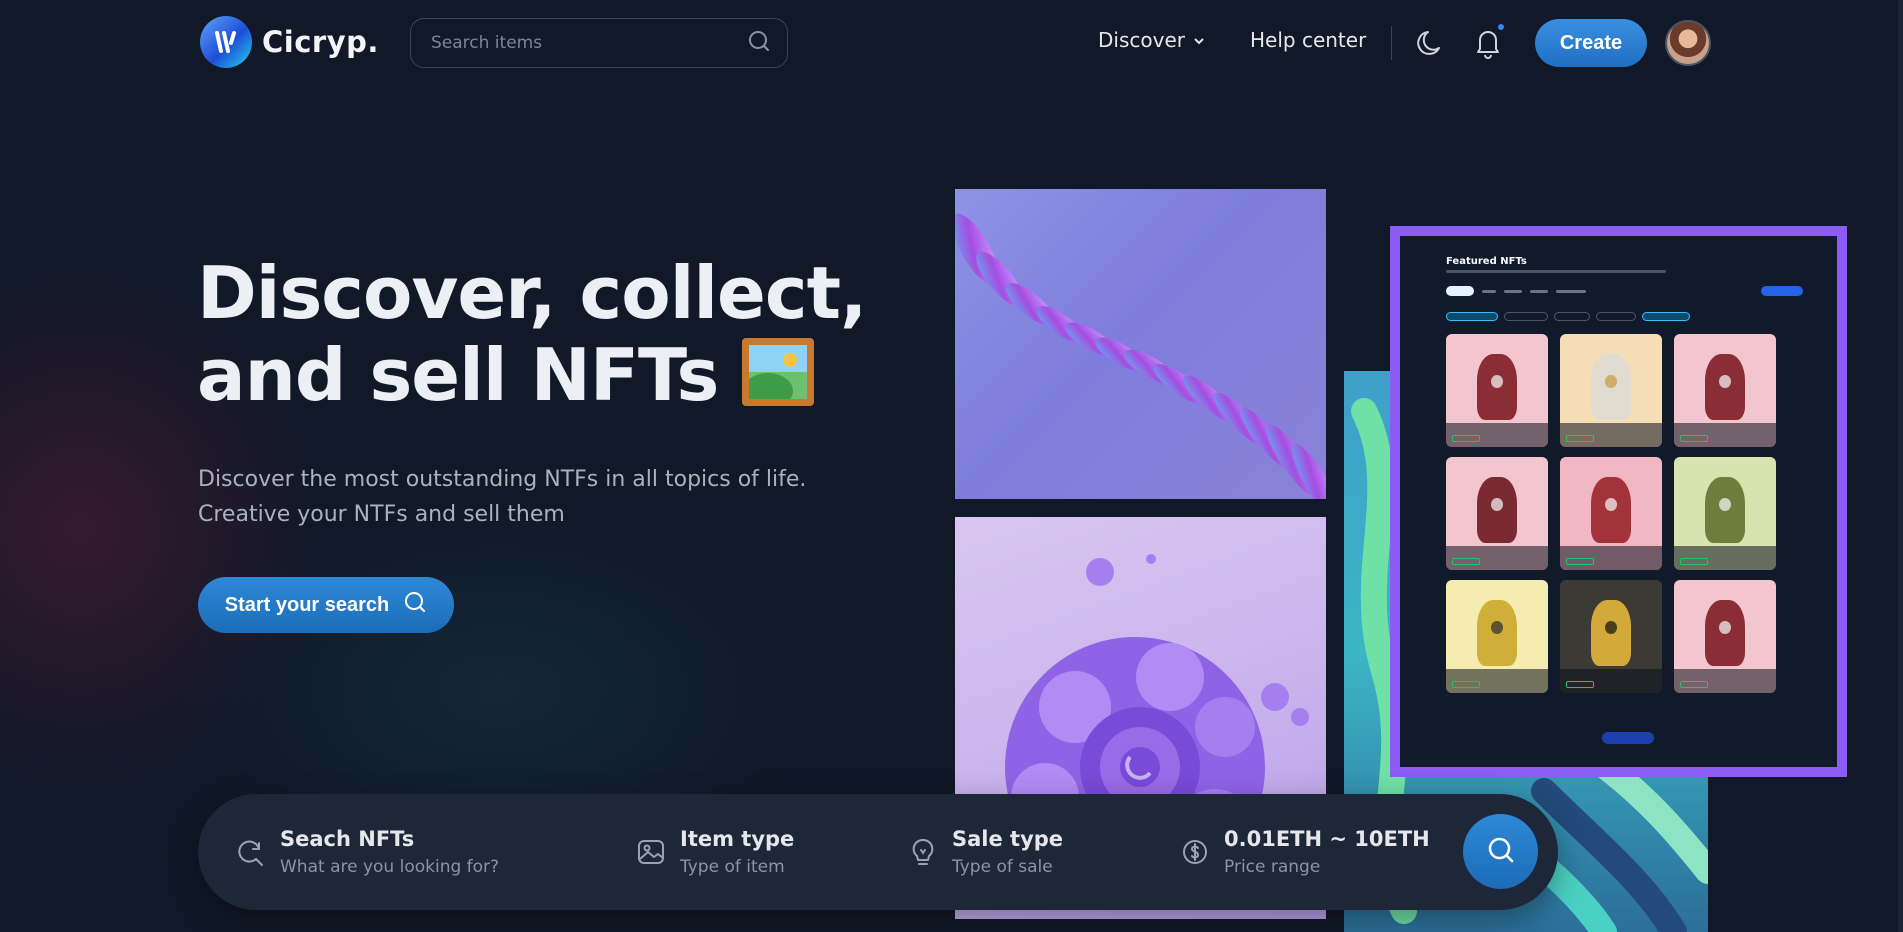  What do you see at coordinates (737, 839) in the screenshot?
I see `filter-item-type-title: Item type` at bounding box center [737, 839].